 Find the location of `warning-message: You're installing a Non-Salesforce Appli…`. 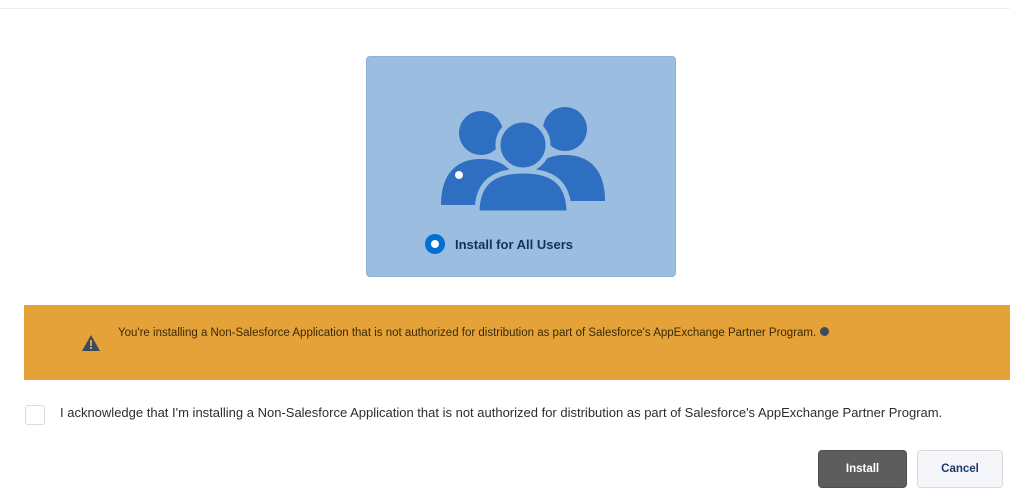

warning-message: You're installing a Non-Salesforce Appli… is located at coordinates (533, 333).